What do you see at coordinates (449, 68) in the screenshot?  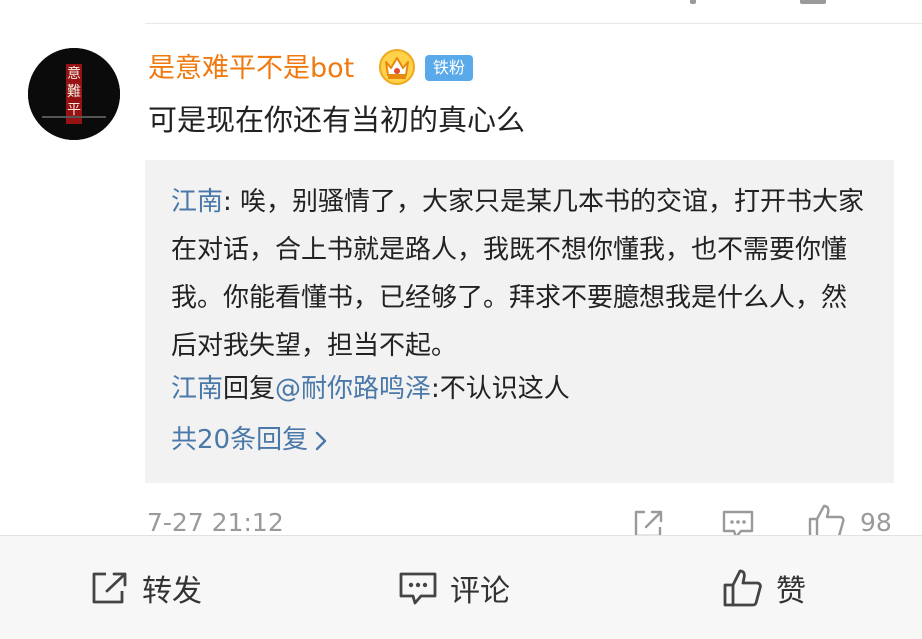 I see `fan-badge: 铁粉` at bounding box center [449, 68].